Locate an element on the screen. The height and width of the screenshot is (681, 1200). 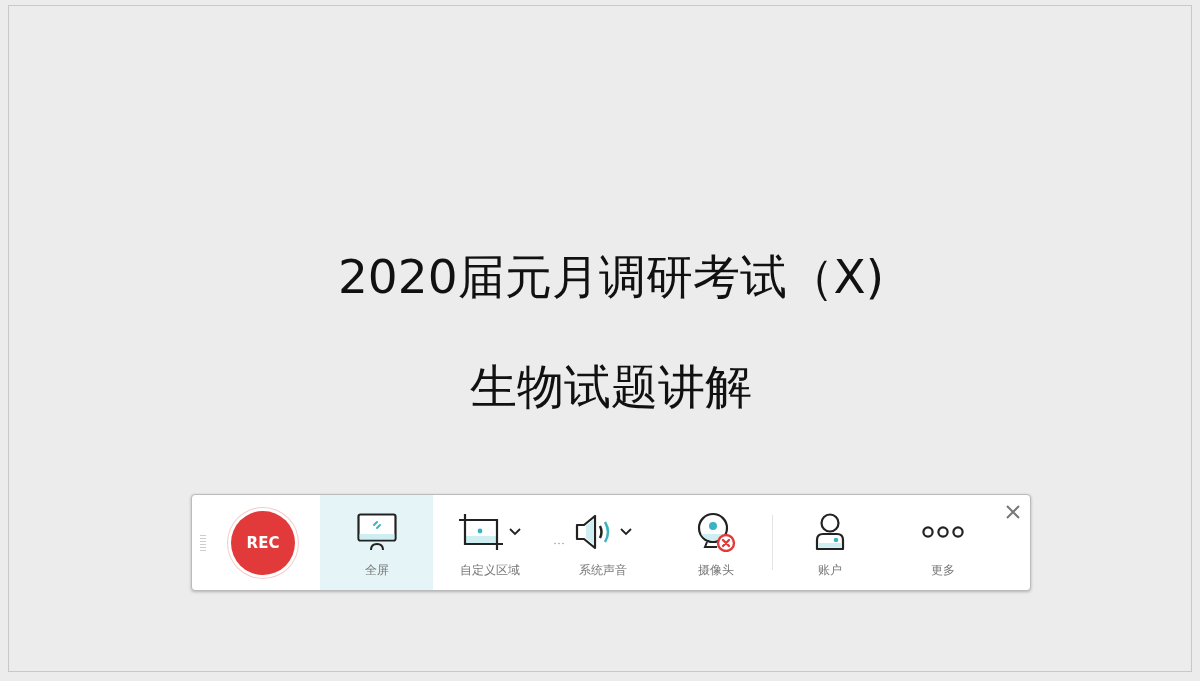
toolbar-button: 自定义区域 is located at coordinates (489, 542).